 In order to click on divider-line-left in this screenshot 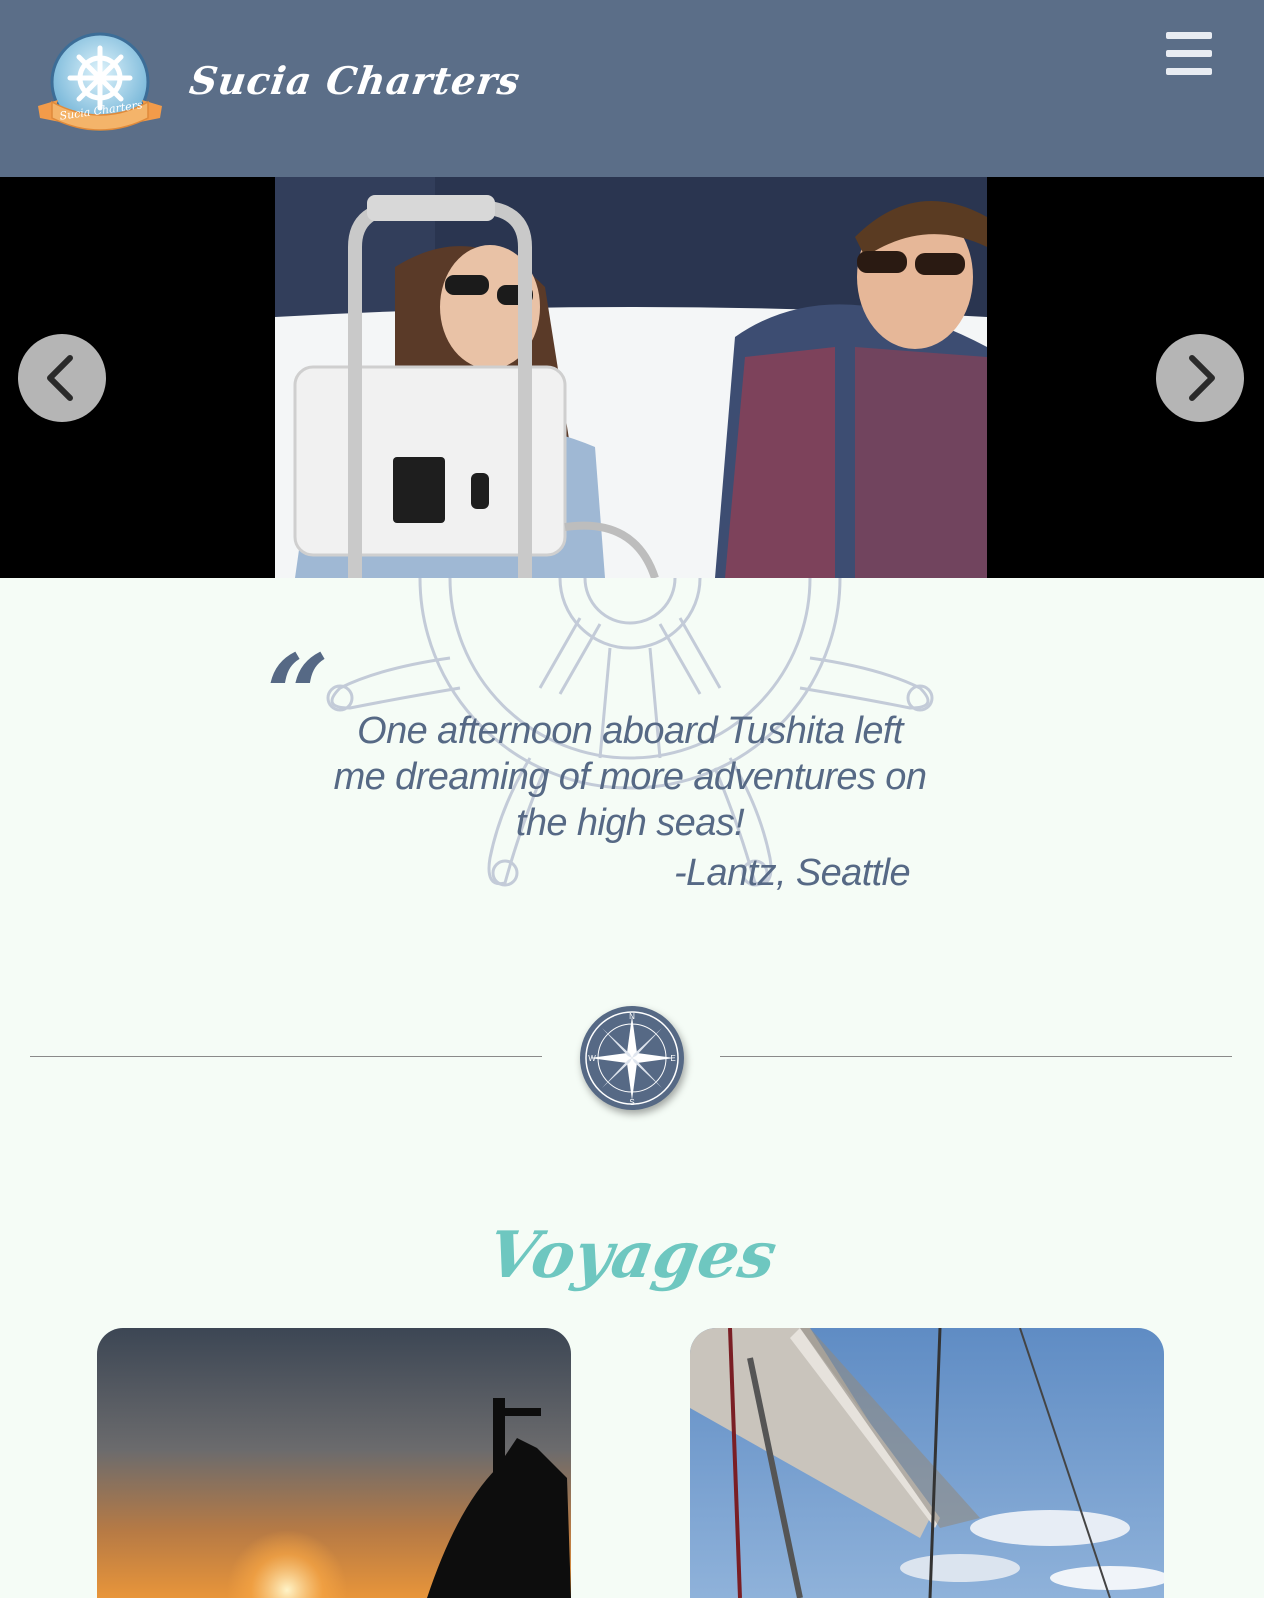, I will do `click(286, 1056)`.